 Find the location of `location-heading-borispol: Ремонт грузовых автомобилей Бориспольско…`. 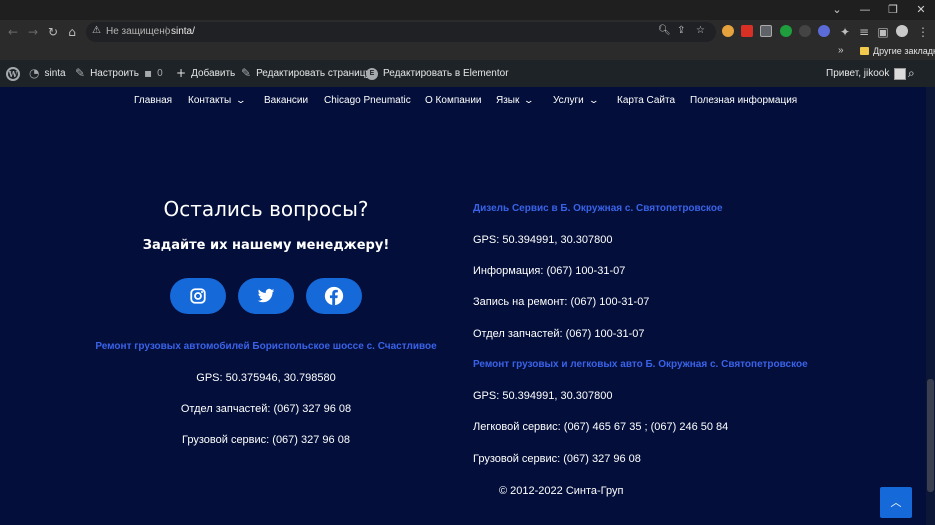

location-heading-borispol: Ремонт грузовых автомобилей Бориспольско… is located at coordinates (266, 346).